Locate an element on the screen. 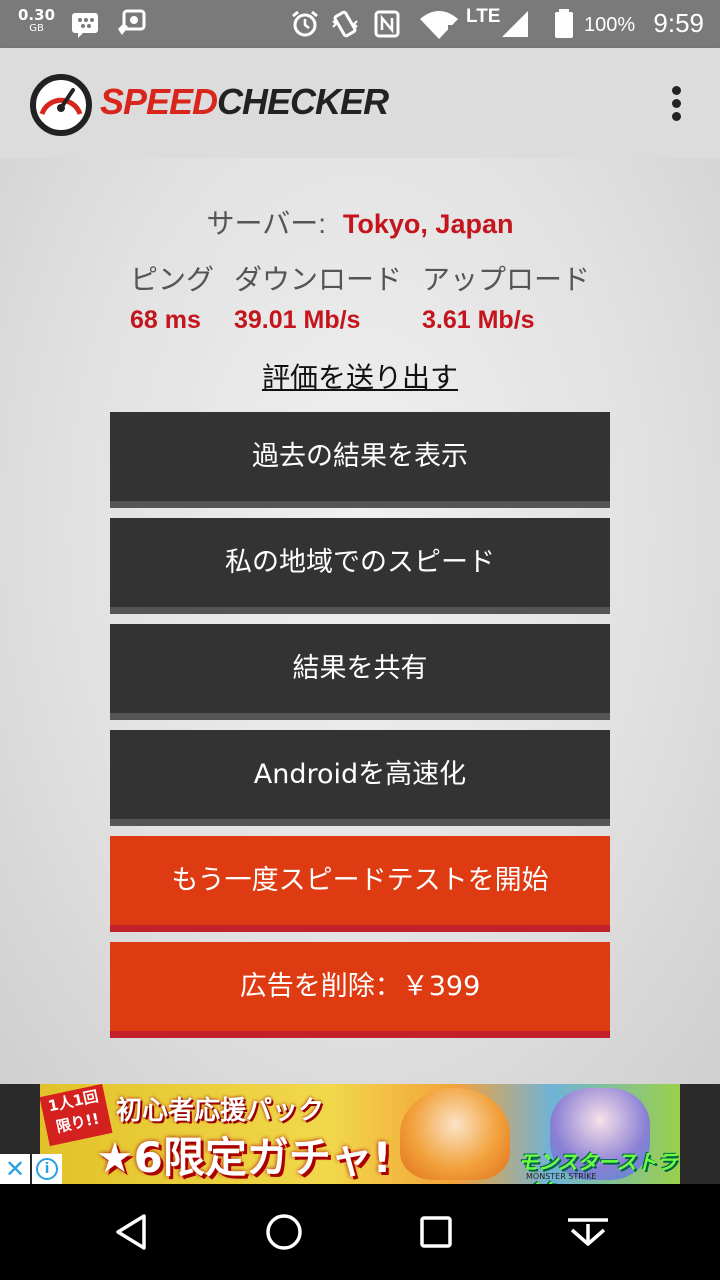 This screenshot has width=720, height=1280. more-vert-icon is located at coordinates (676, 104).